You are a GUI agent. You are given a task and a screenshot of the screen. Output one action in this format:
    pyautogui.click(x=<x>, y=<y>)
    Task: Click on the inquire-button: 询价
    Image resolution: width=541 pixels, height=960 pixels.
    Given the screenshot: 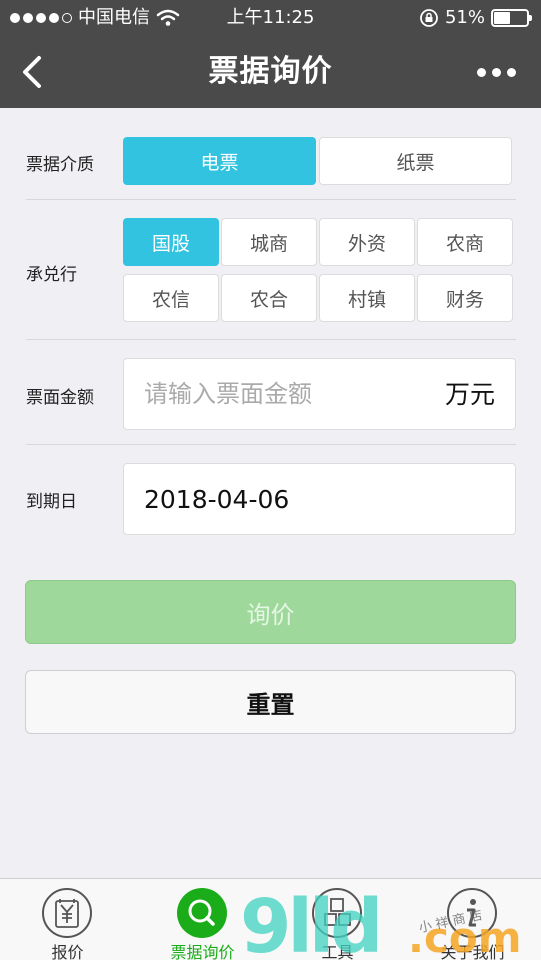 What is the action you would take?
    pyautogui.click(x=270, y=612)
    